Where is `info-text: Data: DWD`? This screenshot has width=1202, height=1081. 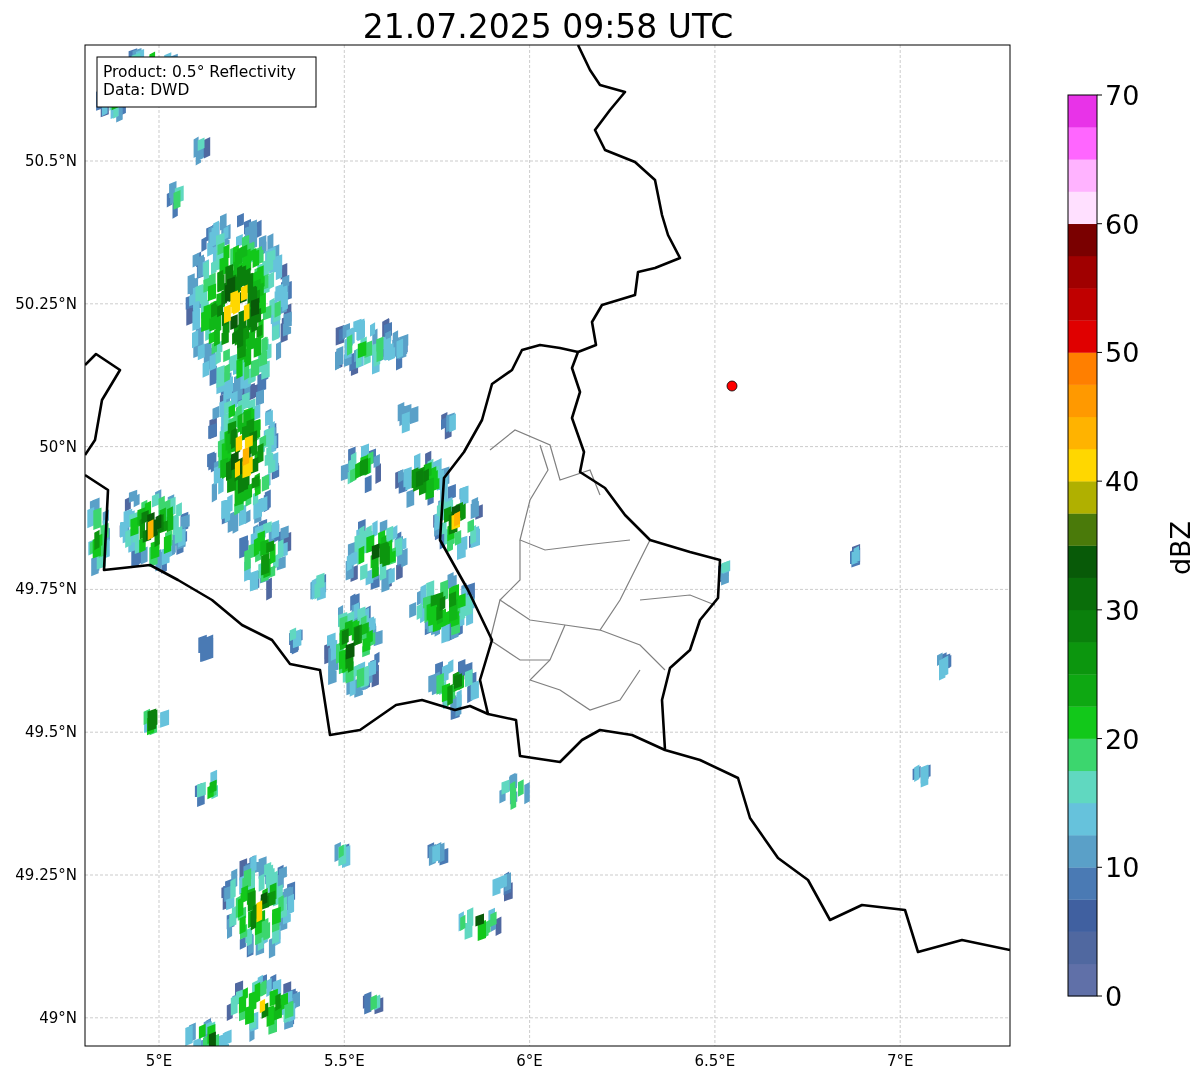 info-text: Data: DWD is located at coordinates (146, 90).